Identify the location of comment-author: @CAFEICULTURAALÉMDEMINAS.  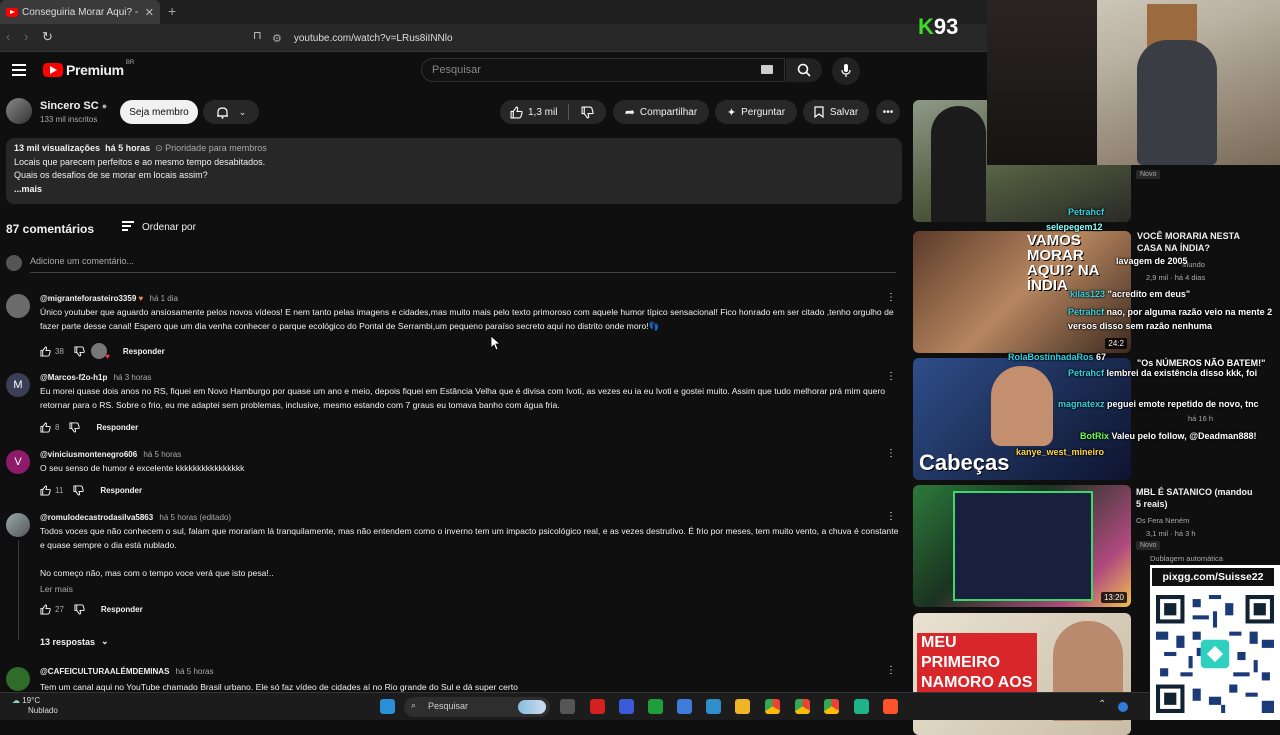
(104, 671).